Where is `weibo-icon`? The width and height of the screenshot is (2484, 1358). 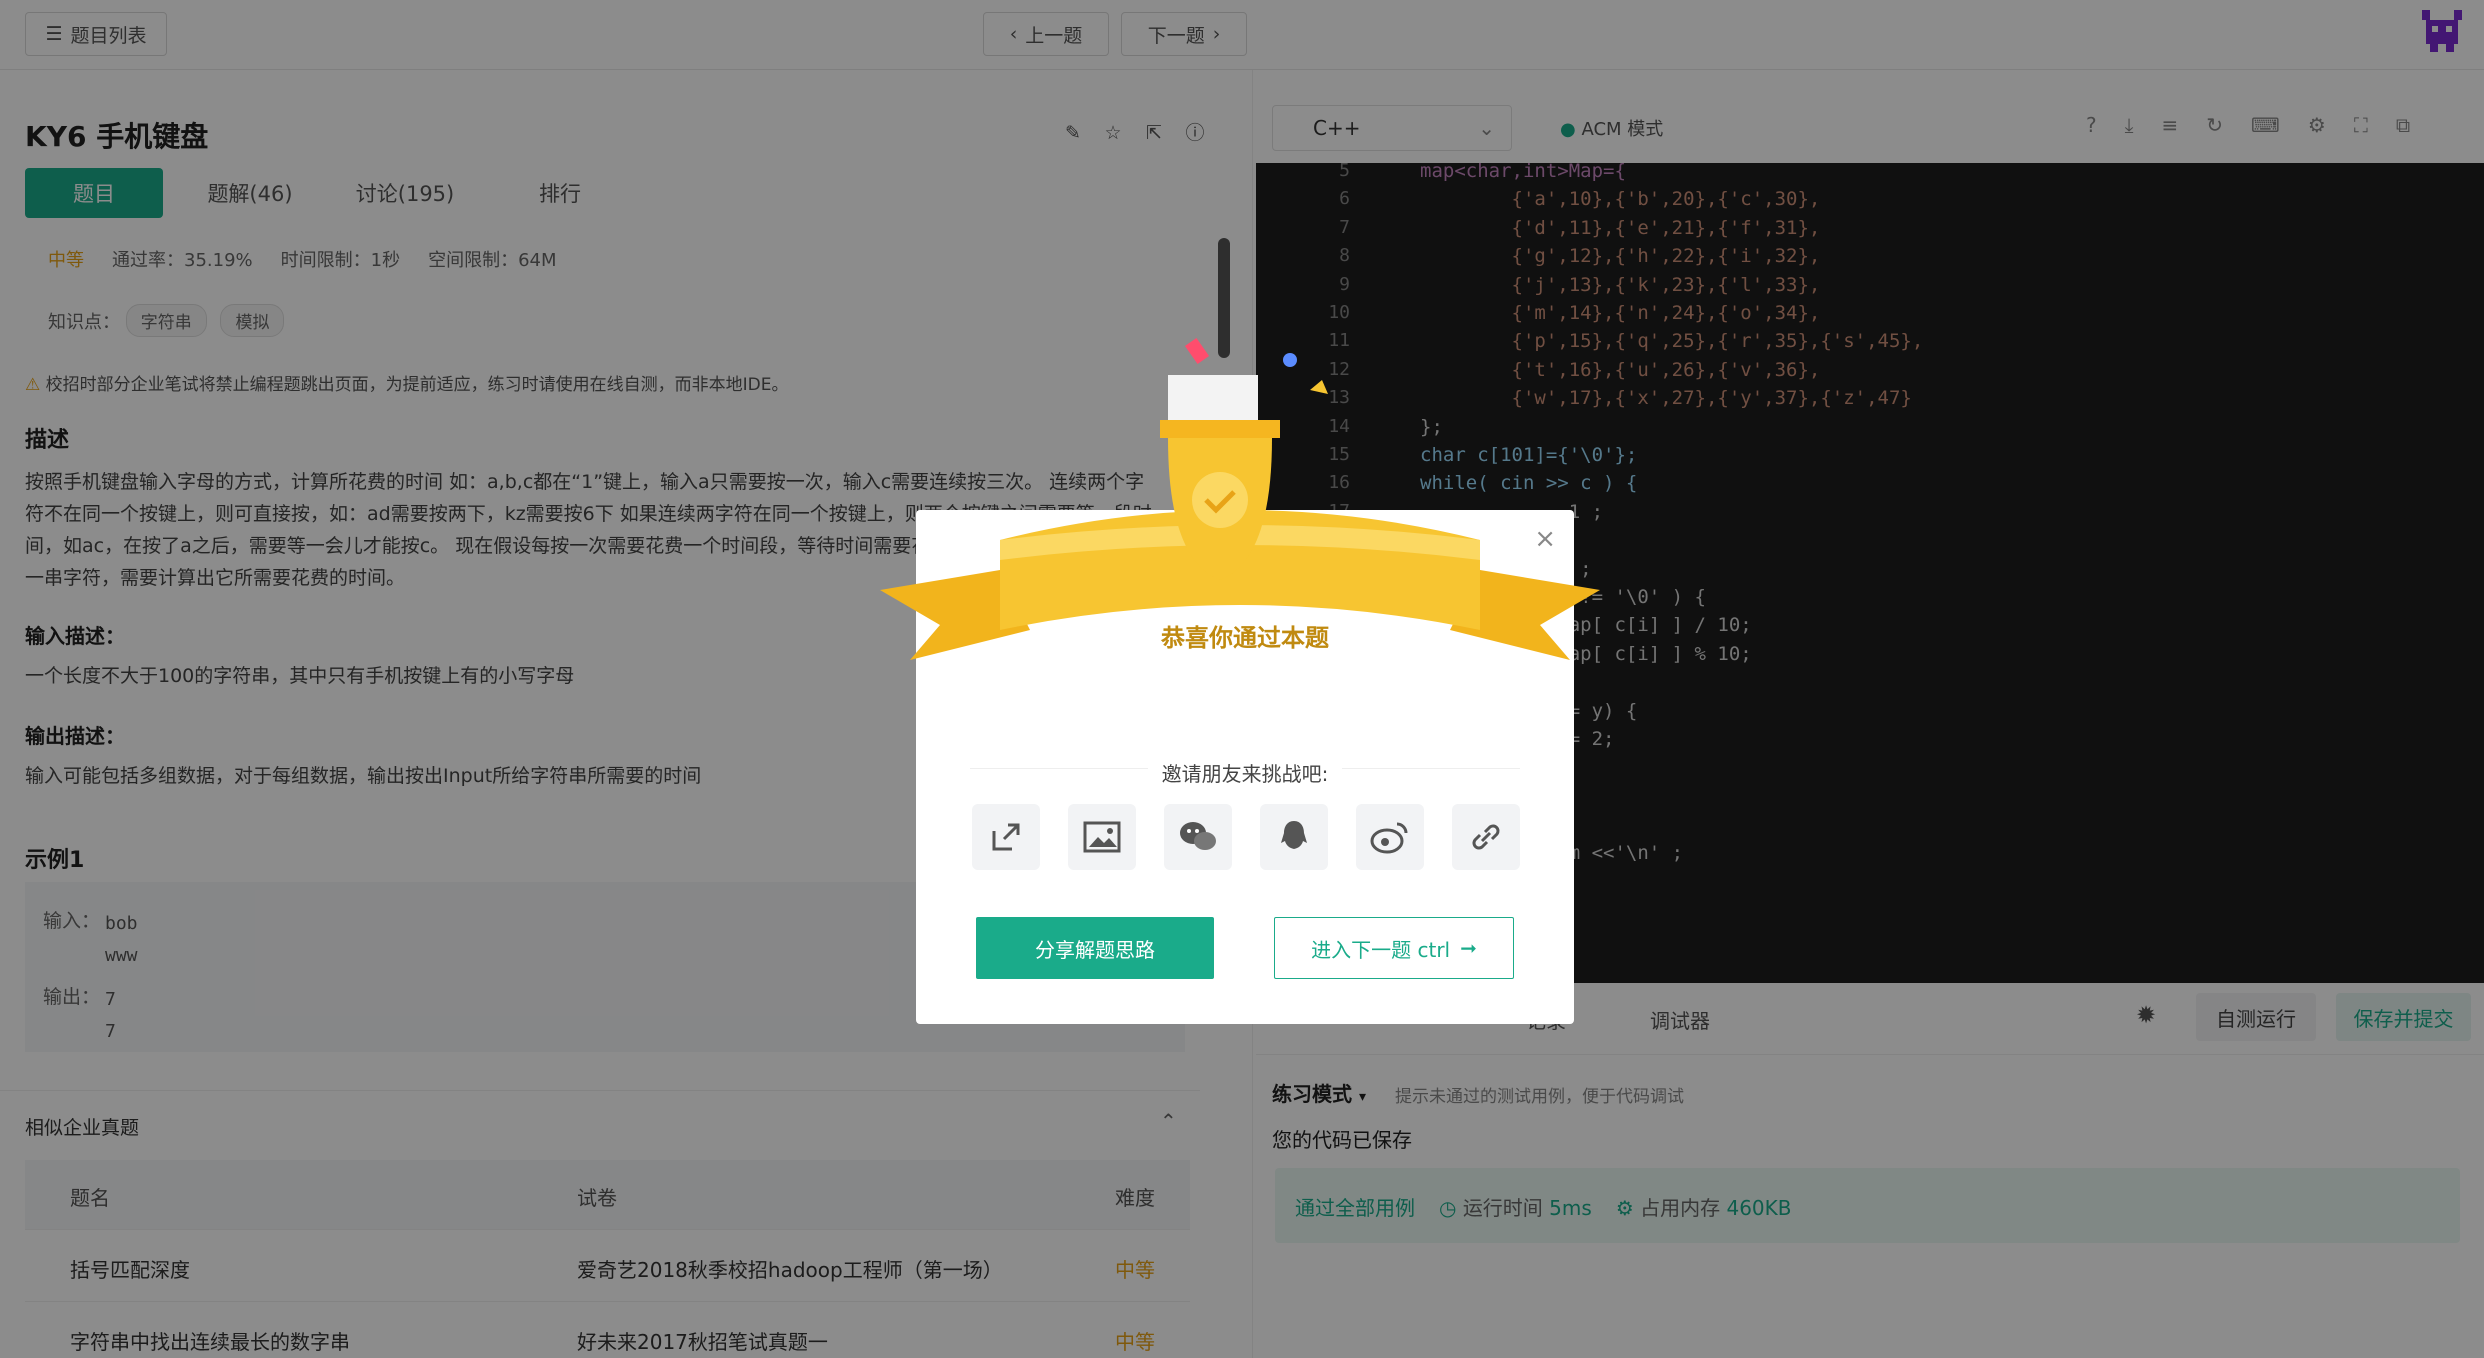 weibo-icon is located at coordinates (1390, 837).